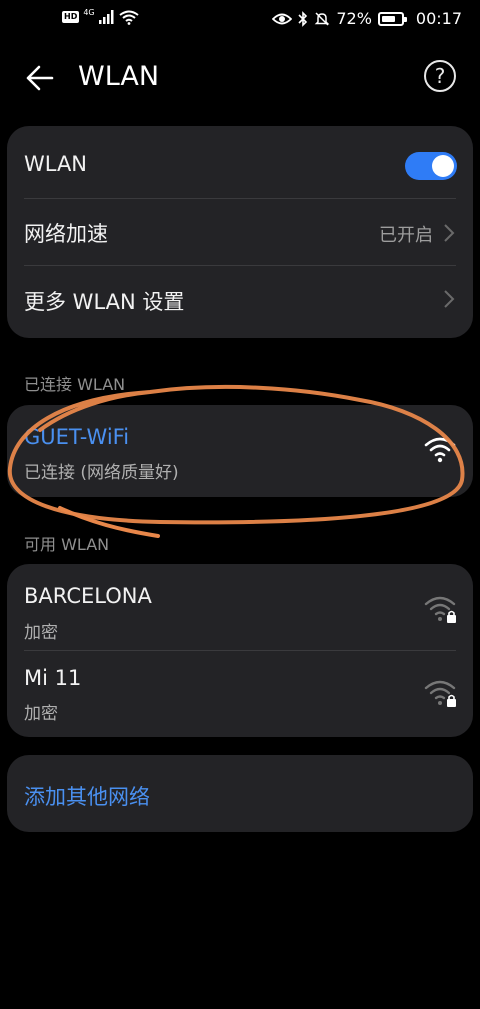 This screenshot has width=480, height=1009. Describe the element at coordinates (89, 12) in the screenshot. I see `network-type-label: 4G` at that location.